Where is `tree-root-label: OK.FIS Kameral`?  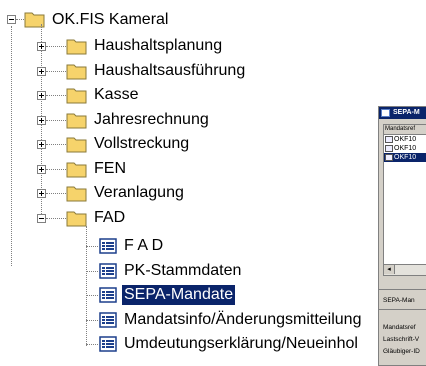 tree-root-label: OK.FIS Kameral is located at coordinates (110, 19).